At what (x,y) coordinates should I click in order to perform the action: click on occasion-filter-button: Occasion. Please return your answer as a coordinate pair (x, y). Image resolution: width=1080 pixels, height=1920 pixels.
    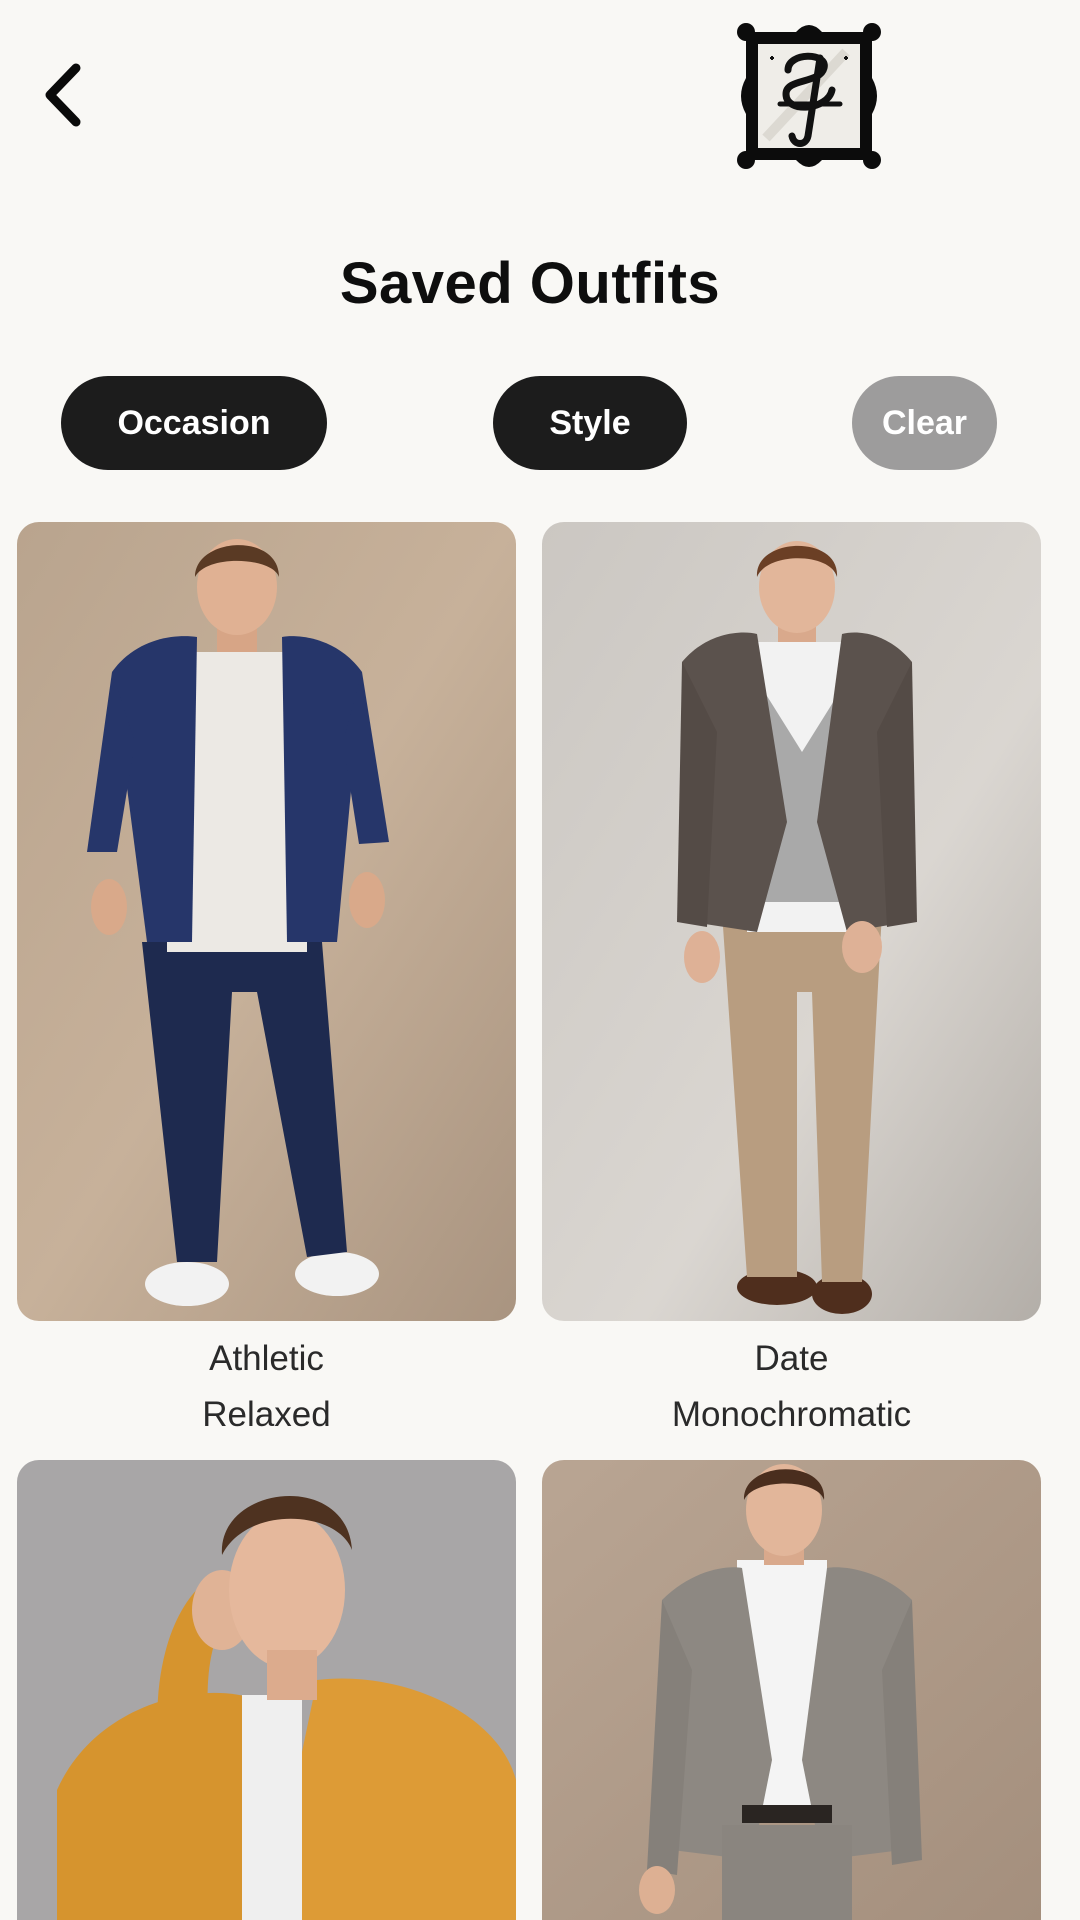
    Looking at the image, I should click on (194, 423).